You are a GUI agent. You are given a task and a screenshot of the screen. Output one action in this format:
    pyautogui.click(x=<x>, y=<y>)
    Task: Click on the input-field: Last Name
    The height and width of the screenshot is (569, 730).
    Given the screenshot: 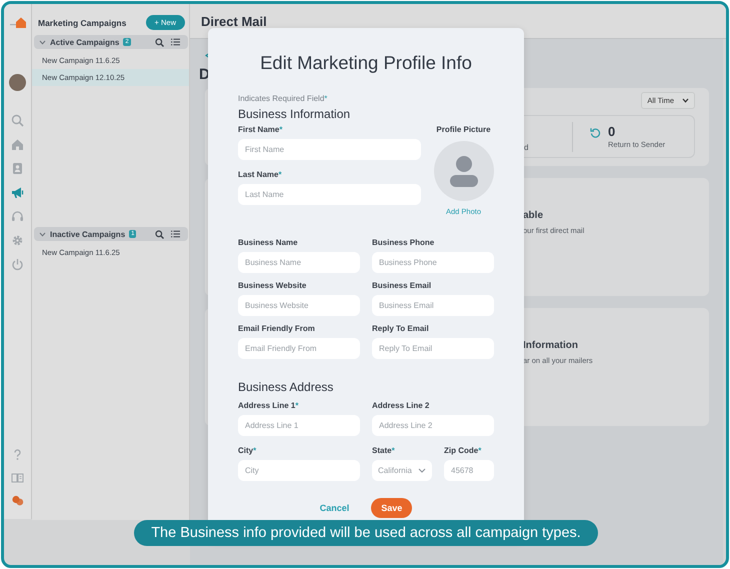 What is the action you would take?
    pyautogui.click(x=329, y=194)
    